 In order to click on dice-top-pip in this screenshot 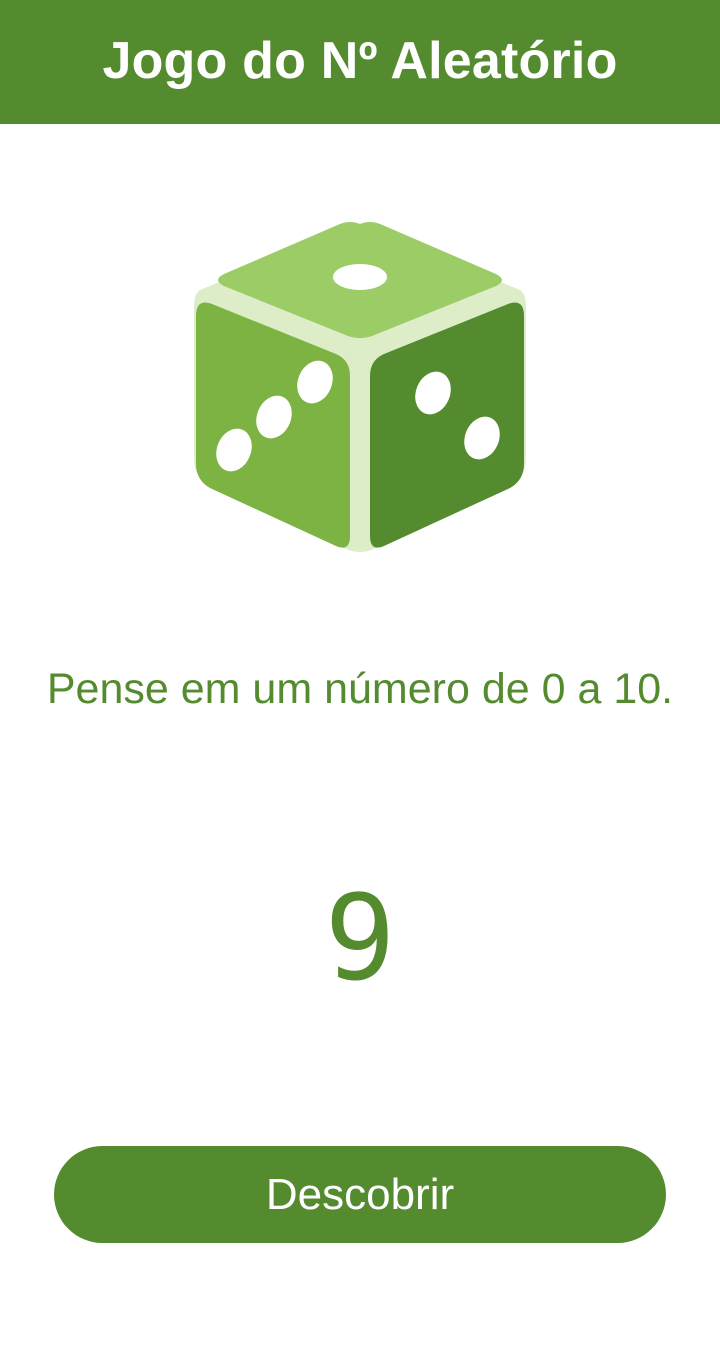, I will do `click(360, 277)`.